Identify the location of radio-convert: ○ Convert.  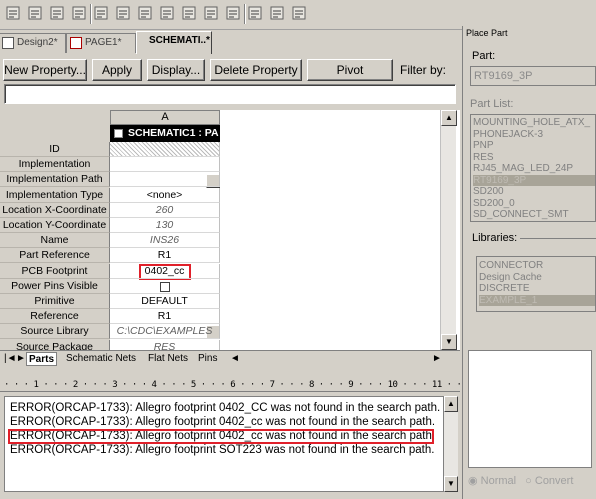
(549, 481).